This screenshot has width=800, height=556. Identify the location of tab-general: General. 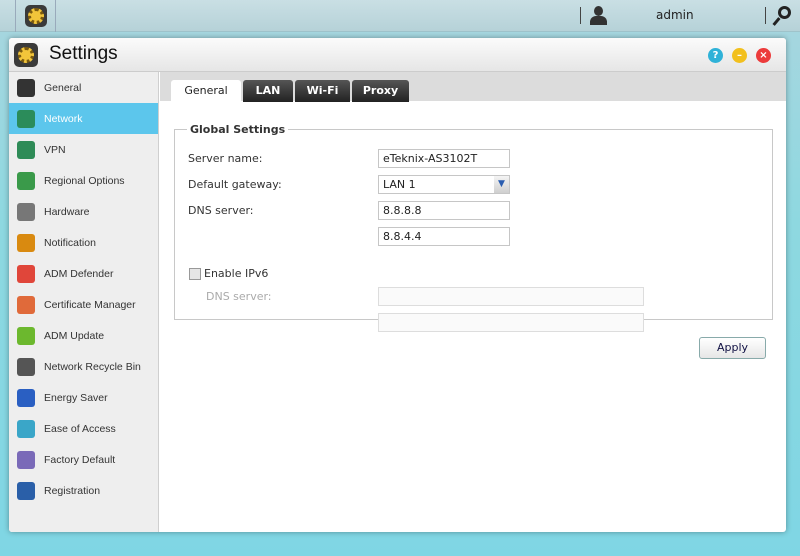
(206, 91).